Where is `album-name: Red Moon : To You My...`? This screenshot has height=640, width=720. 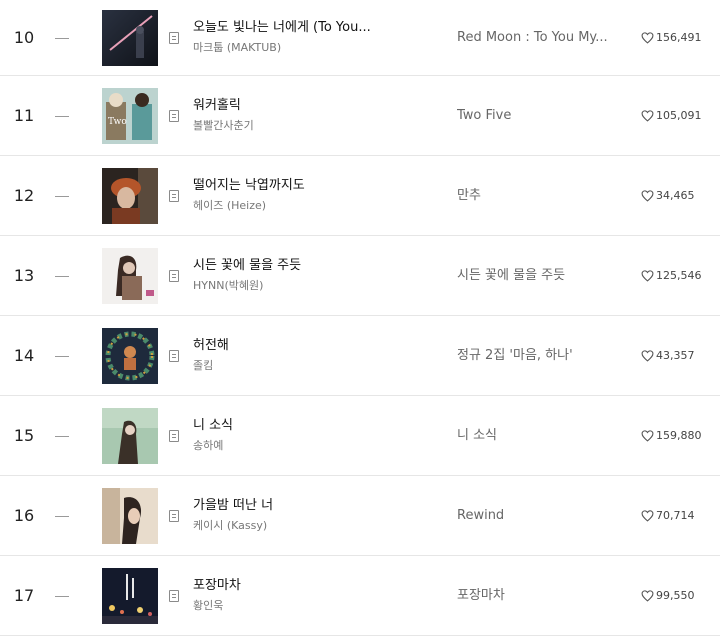
album-name: Red Moon : To You My... is located at coordinates (537, 38).